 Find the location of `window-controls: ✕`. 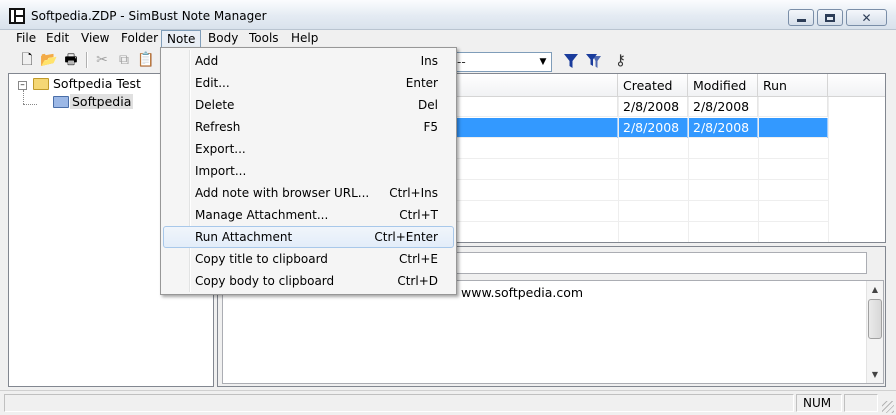

window-controls: ✕ is located at coordinates (837, 17).